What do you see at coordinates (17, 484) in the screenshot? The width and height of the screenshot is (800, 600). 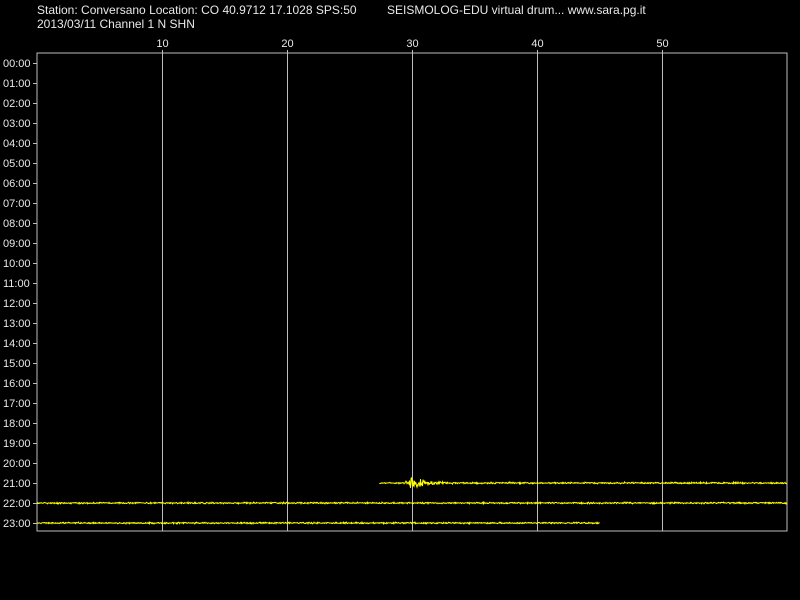 I see `y-tick-label: 21:00` at bounding box center [17, 484].